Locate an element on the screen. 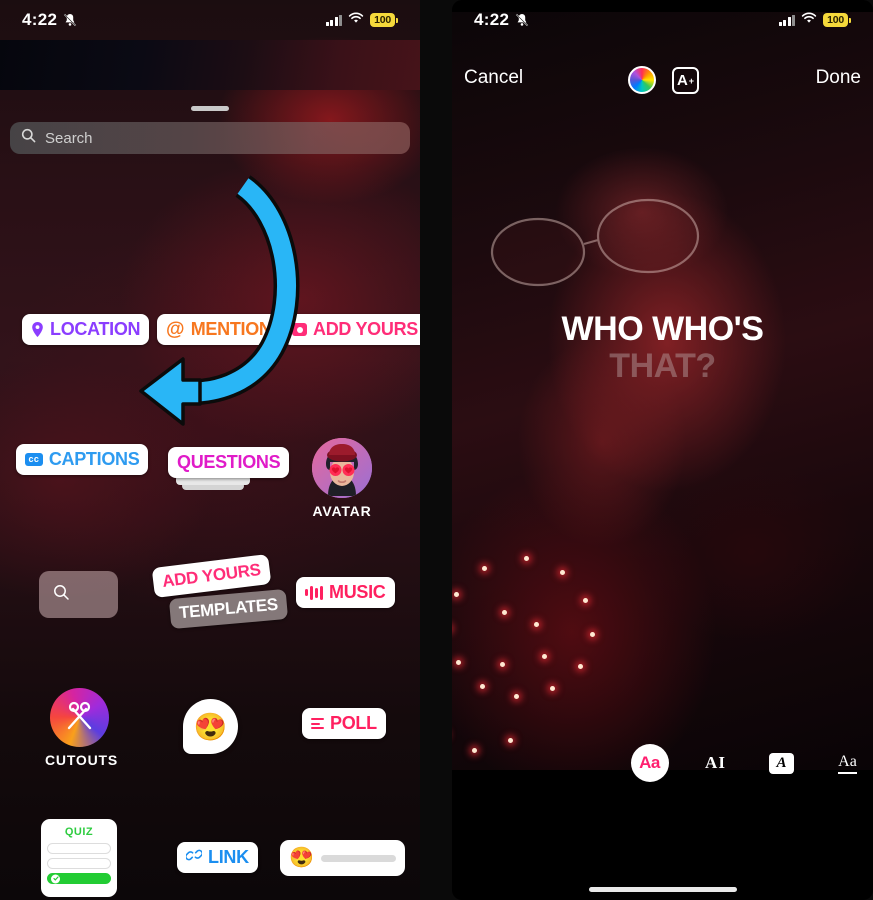  caption-line-active: WHO WHO'S is located at coordinates (662, 329).